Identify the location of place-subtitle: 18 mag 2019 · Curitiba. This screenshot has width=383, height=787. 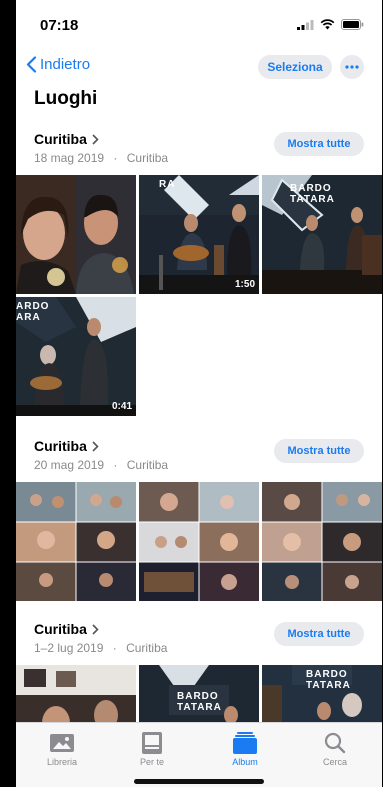
(101, 158).